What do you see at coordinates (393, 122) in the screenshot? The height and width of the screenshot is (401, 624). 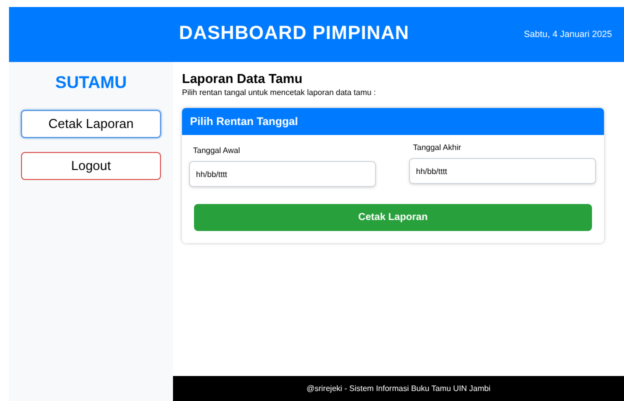 I see `card-header: Pilih Rentan Tanggal` at bounding box center [393, 122].